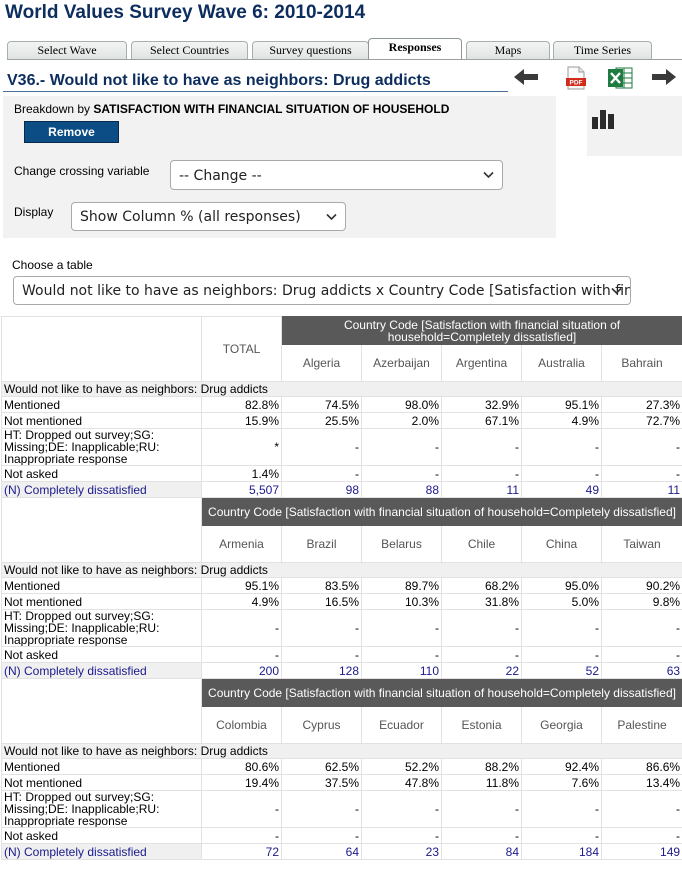  I want to click on total-cell: 82.8%, so click(241, 404).